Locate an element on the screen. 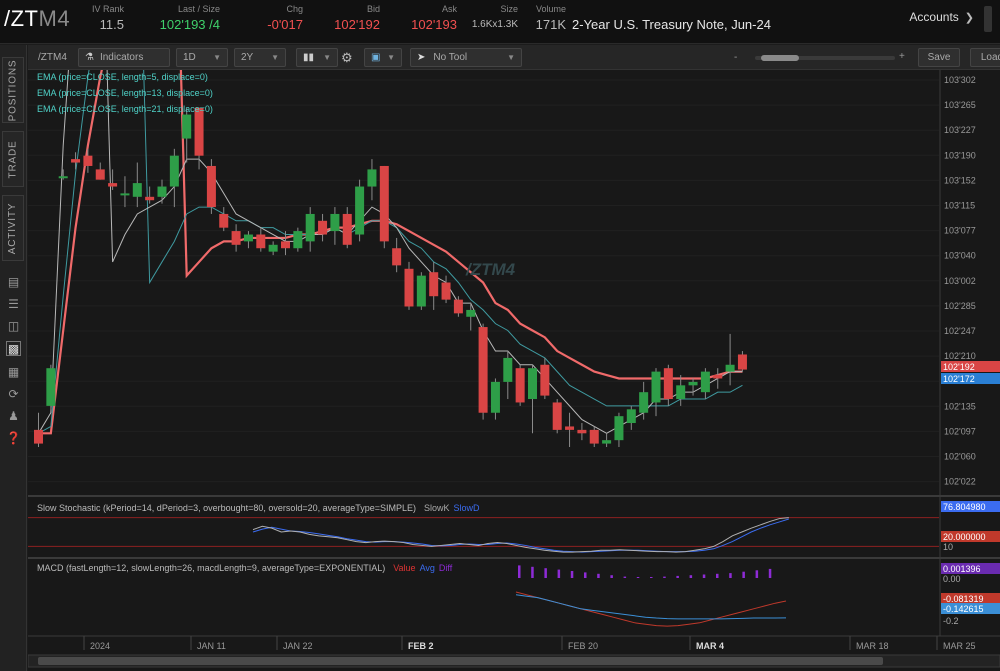  left-sidebar: POSITIONS TRADE ACTIVITY ▤ ☰ ◫ ▩ ▦ ⟳ ♟ ❓ is located at coordinates (13, 358).